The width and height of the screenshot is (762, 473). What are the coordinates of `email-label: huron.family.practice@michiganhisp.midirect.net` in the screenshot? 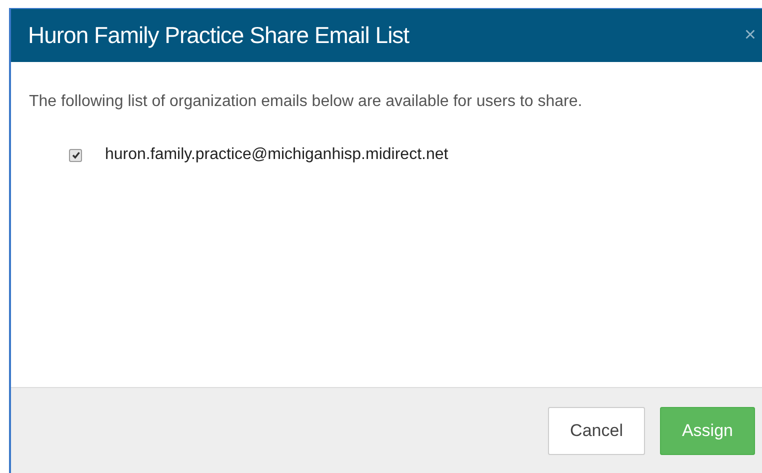 It's located at (276, 155).